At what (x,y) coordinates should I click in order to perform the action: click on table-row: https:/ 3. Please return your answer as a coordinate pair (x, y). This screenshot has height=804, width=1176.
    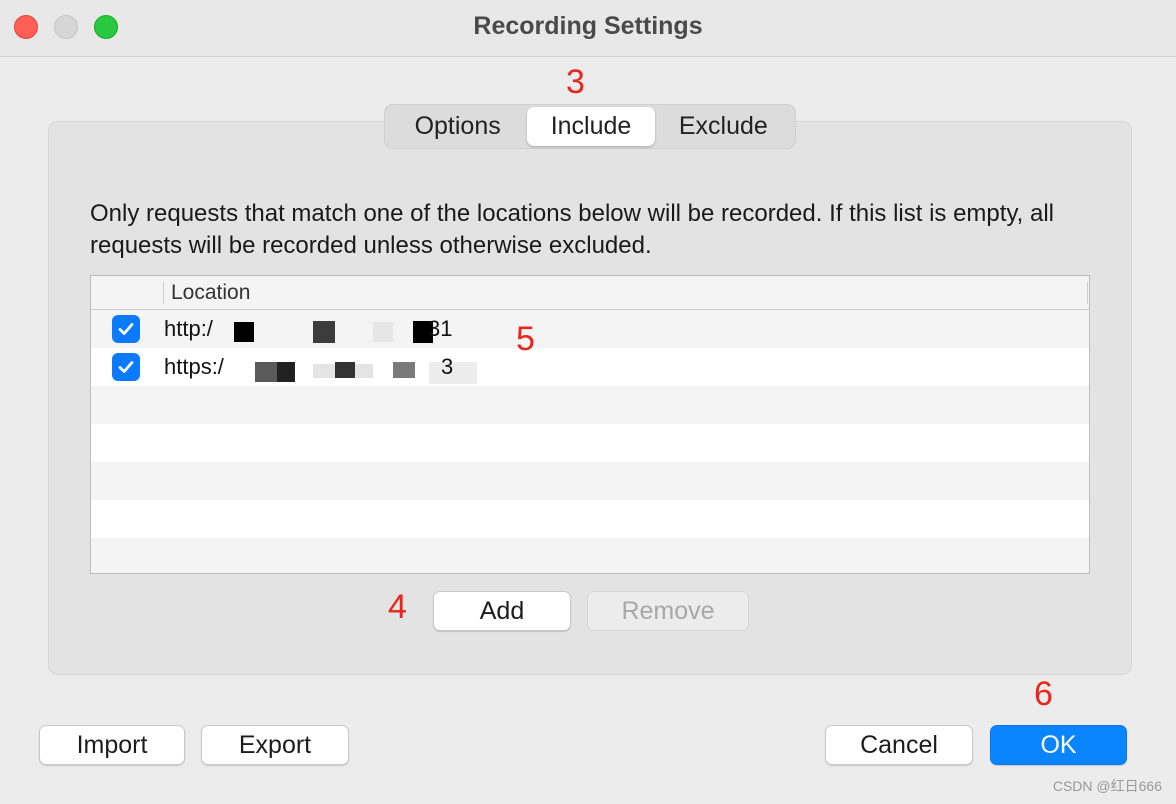
    Looking at the image, I should click on (590, 367).